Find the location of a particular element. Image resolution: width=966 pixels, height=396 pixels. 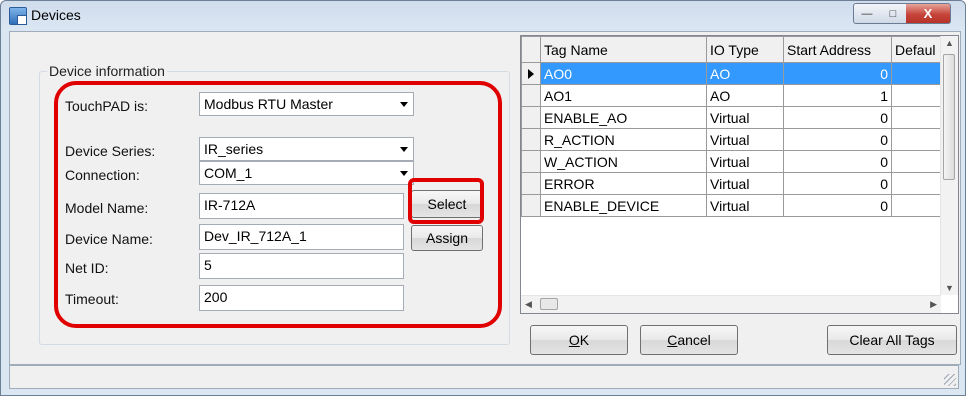

start-address-cell: 1 is located at coordinates (837, 95).